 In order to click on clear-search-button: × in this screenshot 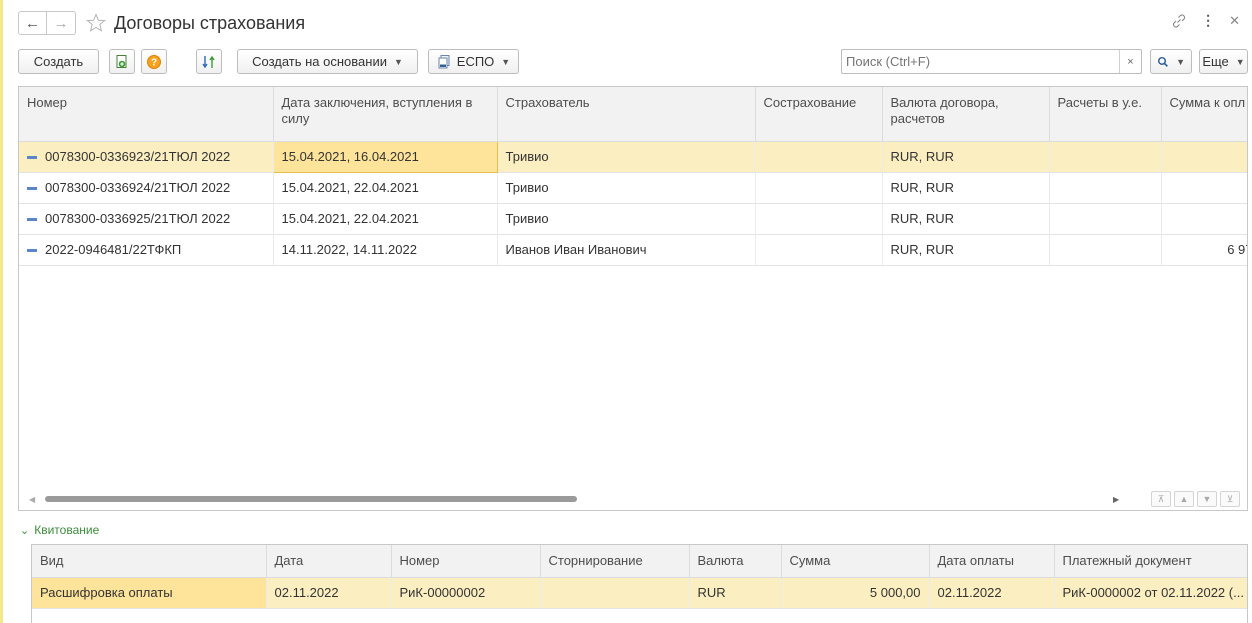, I will do `click(1130, 61)`.